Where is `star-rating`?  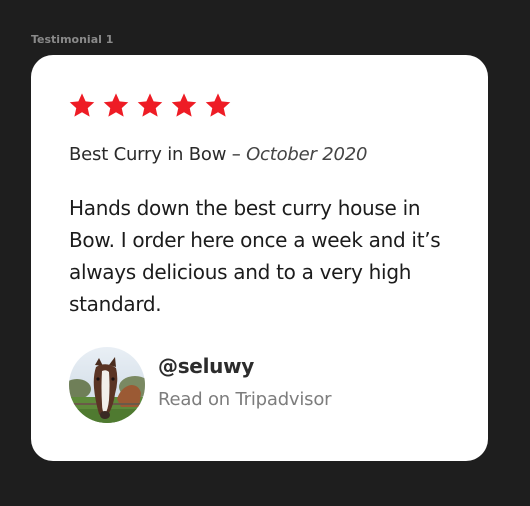 star-rating is located at coordinates (150, 105).